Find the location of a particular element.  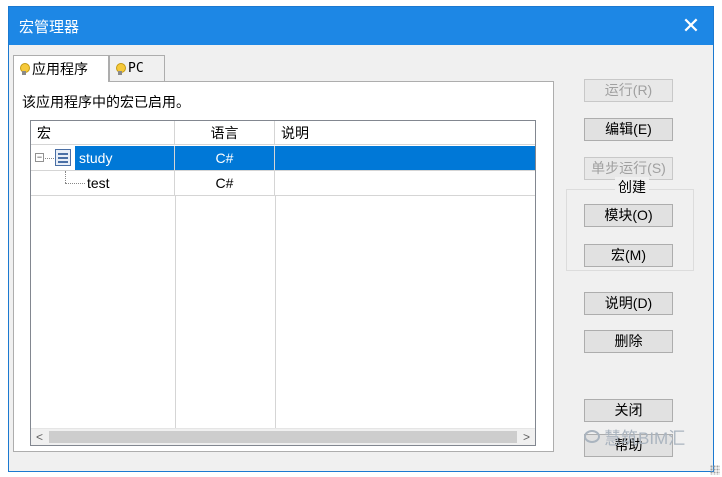

row-divider is located at coordinates (283, 195).